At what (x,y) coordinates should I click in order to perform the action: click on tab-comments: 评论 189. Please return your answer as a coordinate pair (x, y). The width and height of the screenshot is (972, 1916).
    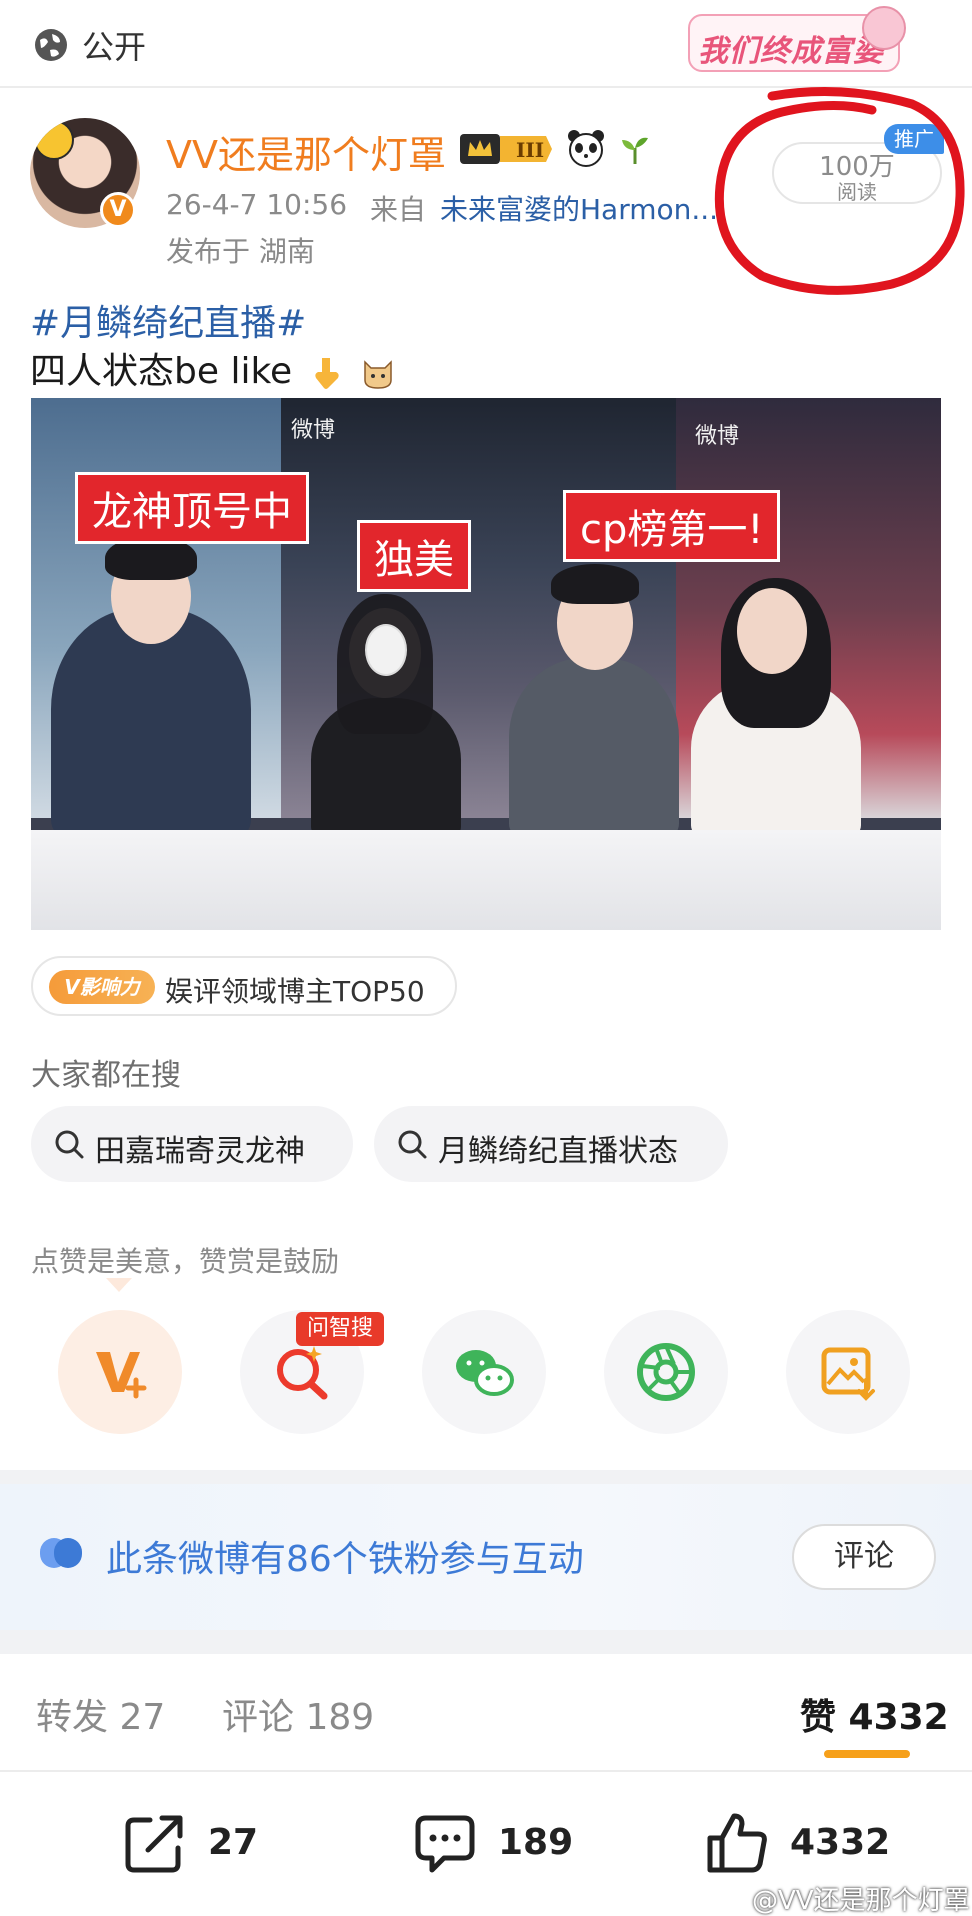
    Looking at the image, I should click on (298, 1714).